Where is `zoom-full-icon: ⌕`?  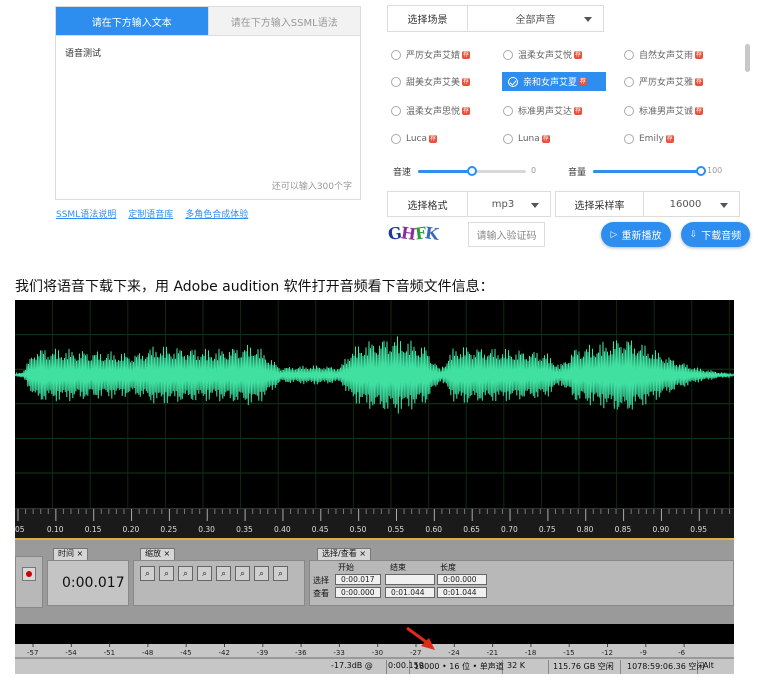
zoom-full-icon: ⌕ is located at coordinates (185, 573).